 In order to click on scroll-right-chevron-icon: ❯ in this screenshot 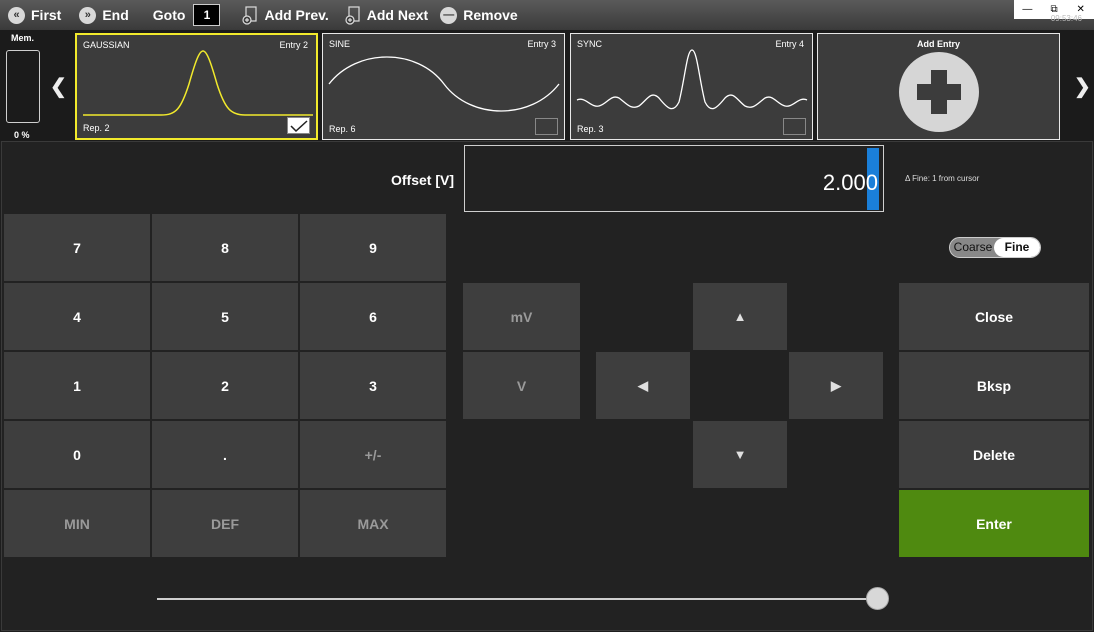, I will do `click(1082, 86)`.